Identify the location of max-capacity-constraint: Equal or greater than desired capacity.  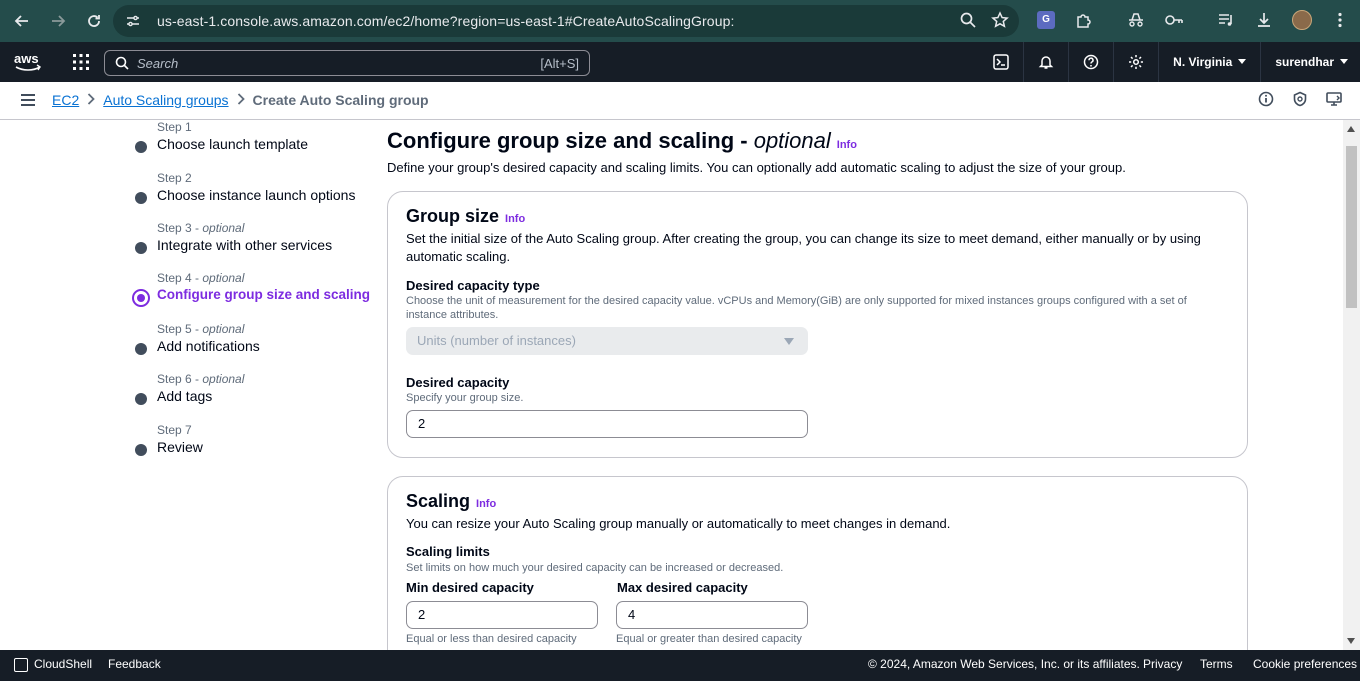
(709, 639).